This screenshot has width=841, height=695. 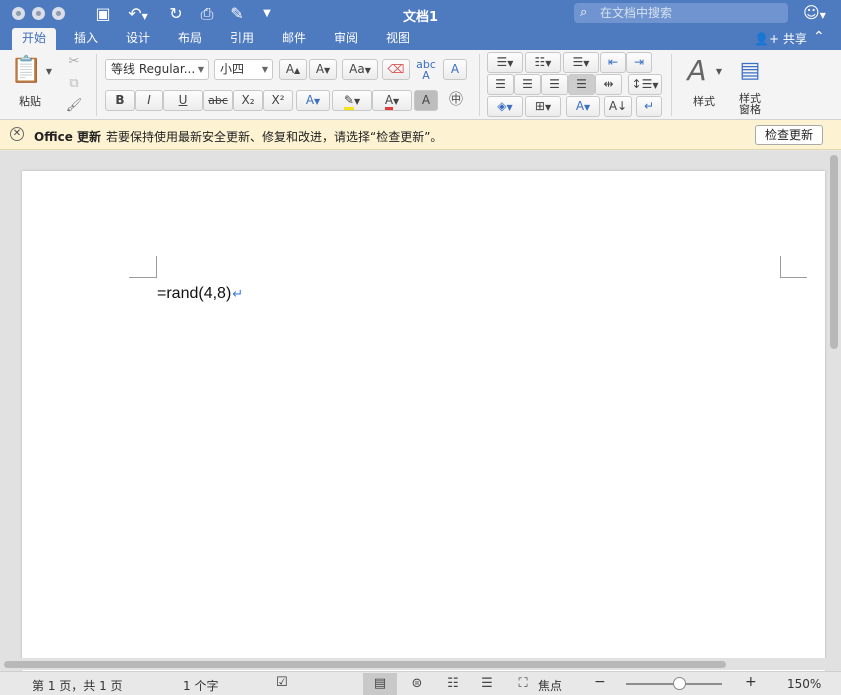 What do you see at coordinates (77, 685) in the screenshot?
I see `page-count: 第 1 页，共 1 页` at bounding box center [77, 685].